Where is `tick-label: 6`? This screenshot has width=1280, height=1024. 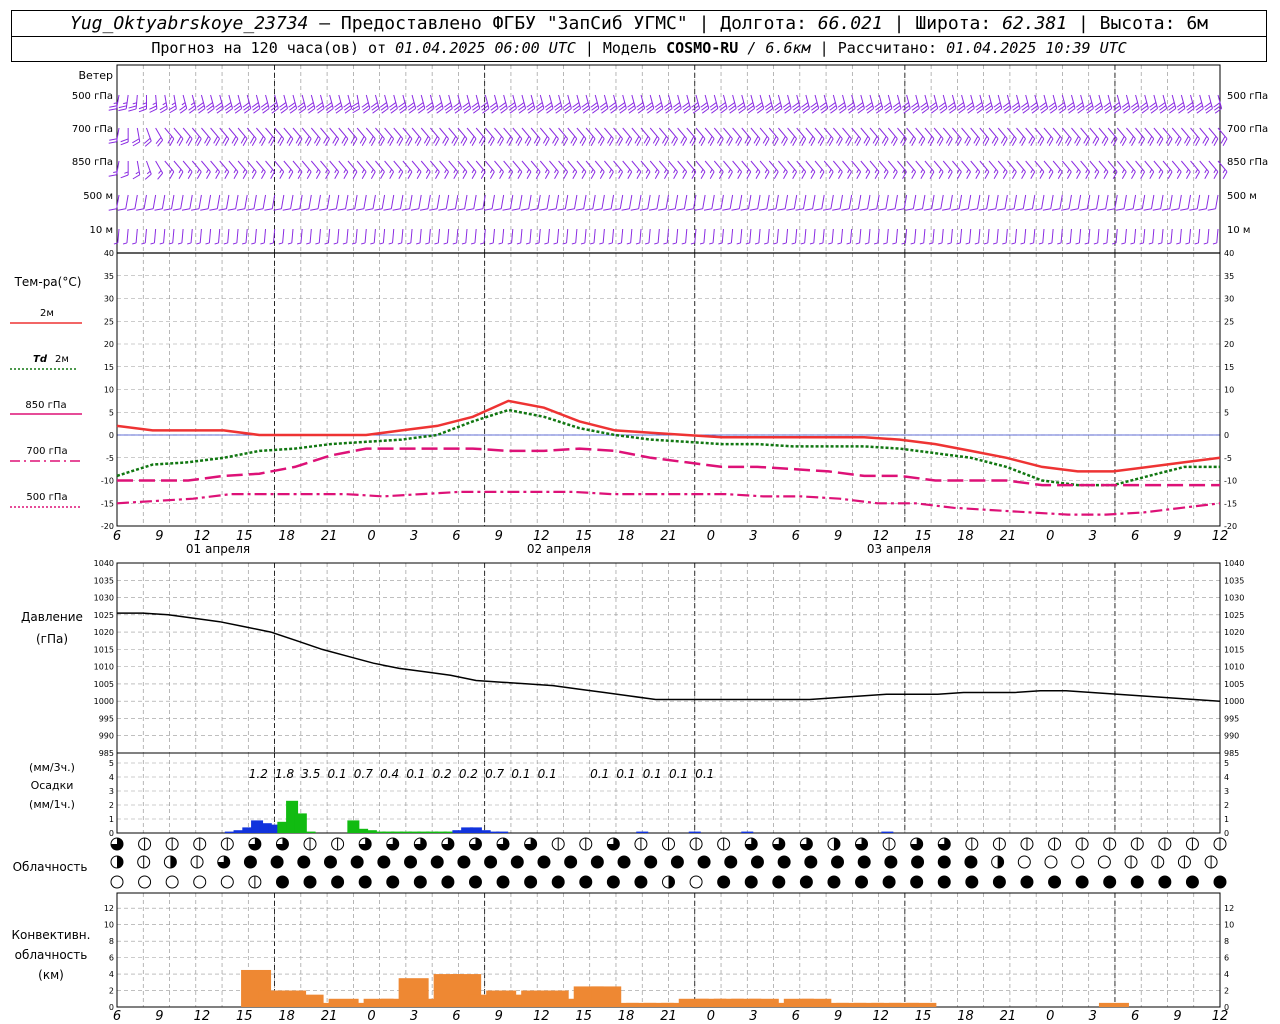 tick-label: 6 is located at coordinates (1226, 958).